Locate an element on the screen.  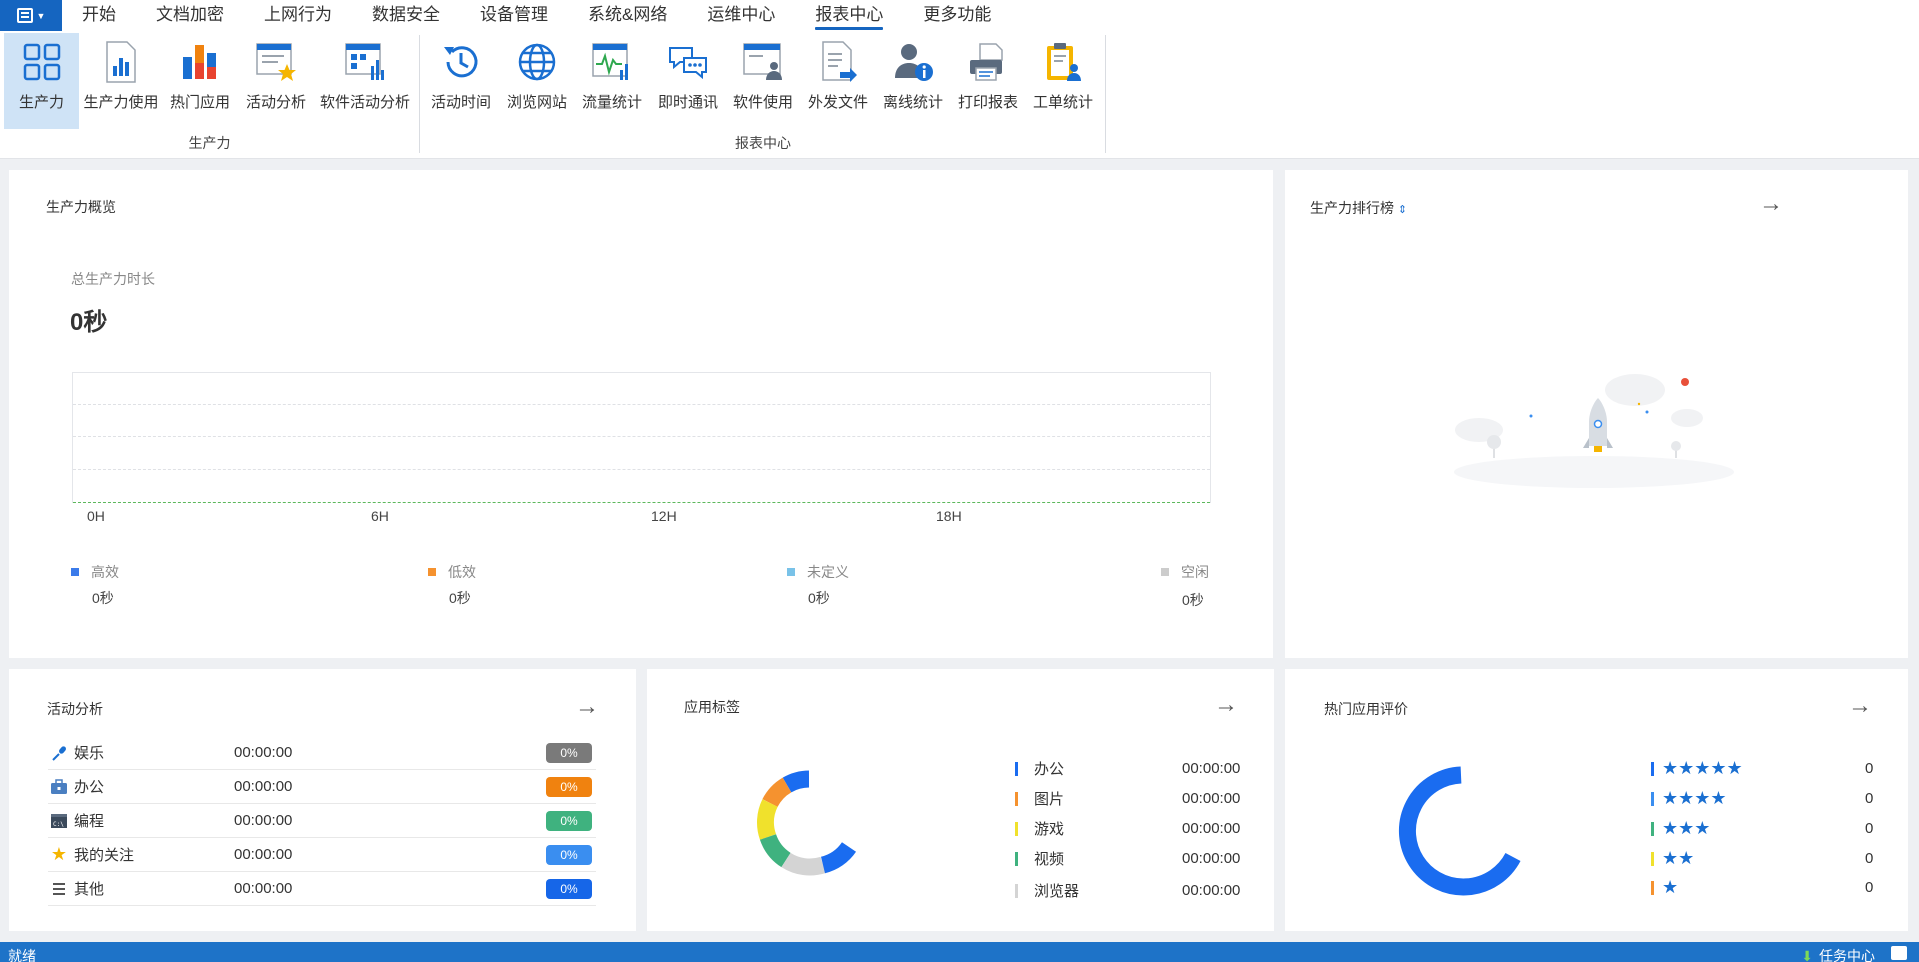
traffic-chart-icon is located at coordinates (612, 62).